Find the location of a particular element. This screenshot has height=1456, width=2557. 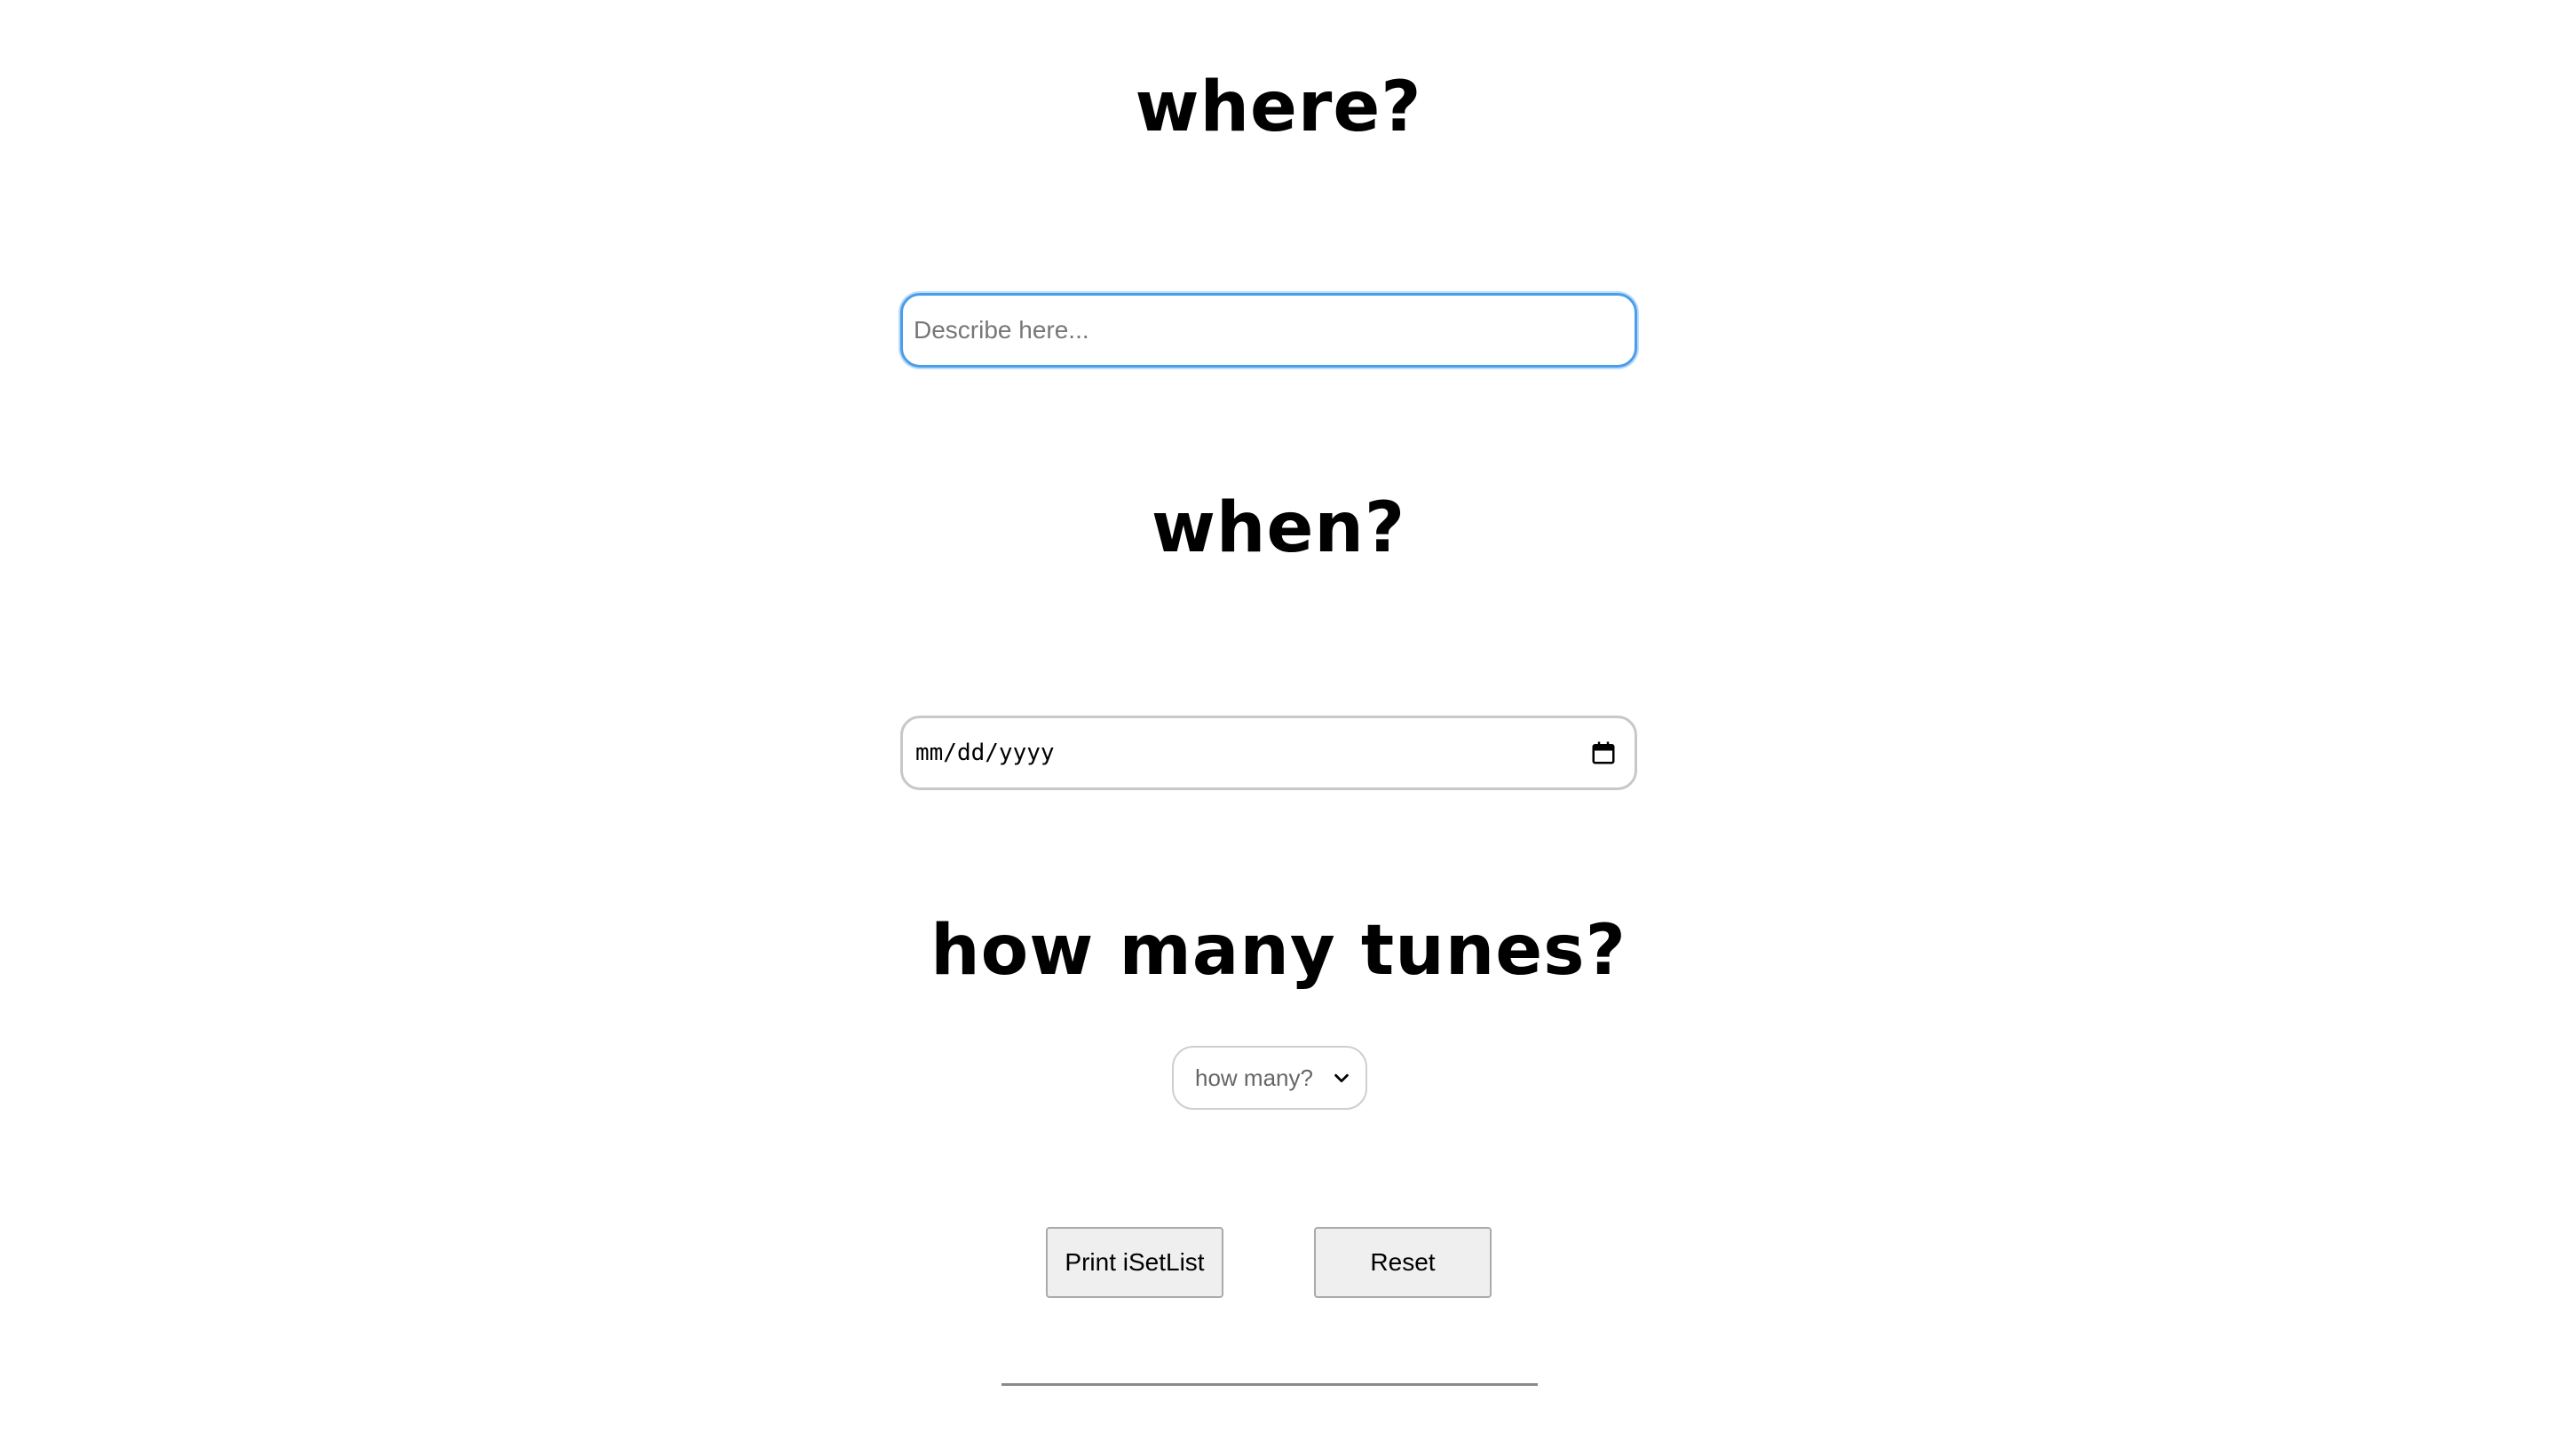

tunes-select: how many? is located at coordinates (1269, 1078).